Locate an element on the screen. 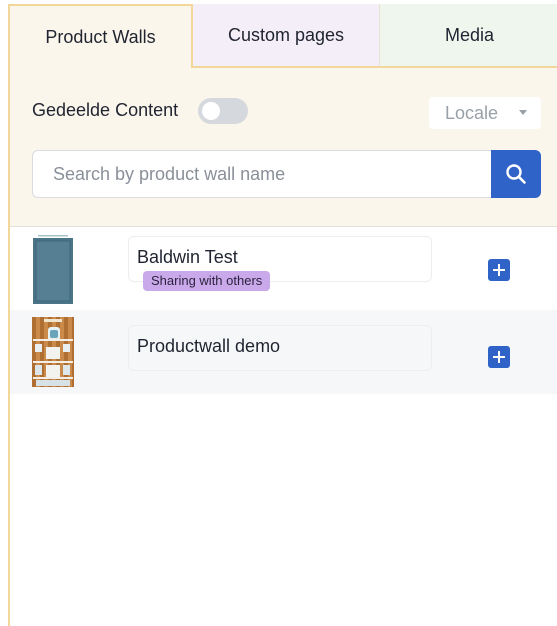 This screenshot has height=626, width=557. tab-label: Media is located at coordinates (469, 34).